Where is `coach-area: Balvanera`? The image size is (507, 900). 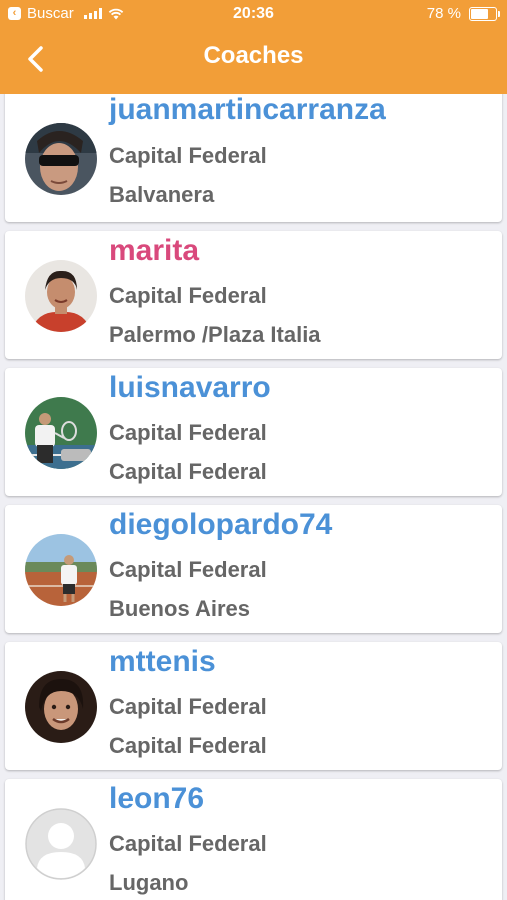 coach-area: Balvanera is located at coordinates (162, 194).